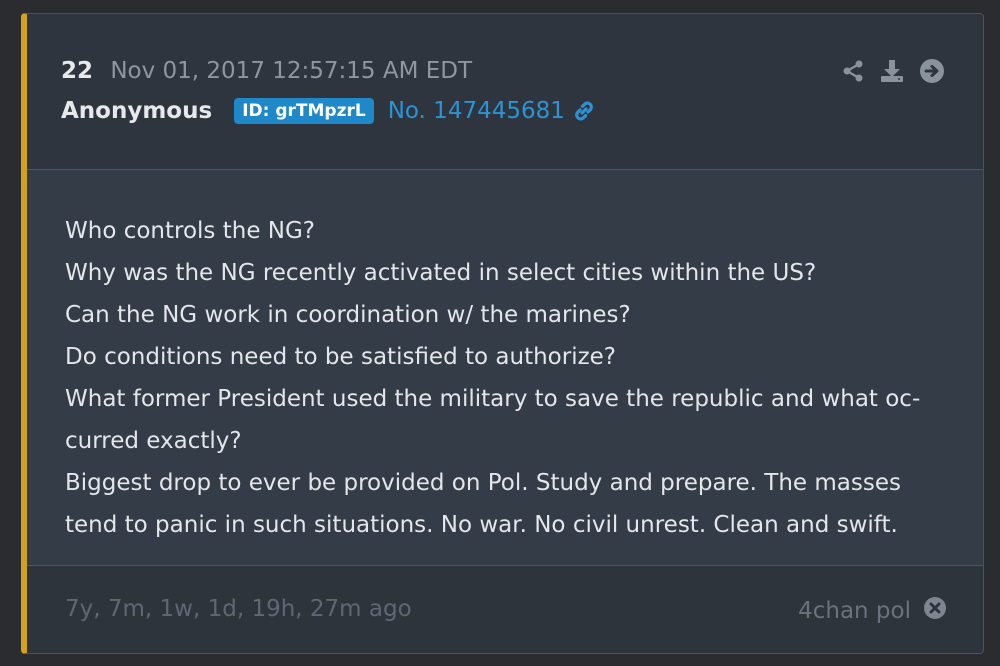  What do you see at coordinates (476, 111) in the screenshot?
I see `post-no-link: No. 147445681` at bounding box center [476, 111].